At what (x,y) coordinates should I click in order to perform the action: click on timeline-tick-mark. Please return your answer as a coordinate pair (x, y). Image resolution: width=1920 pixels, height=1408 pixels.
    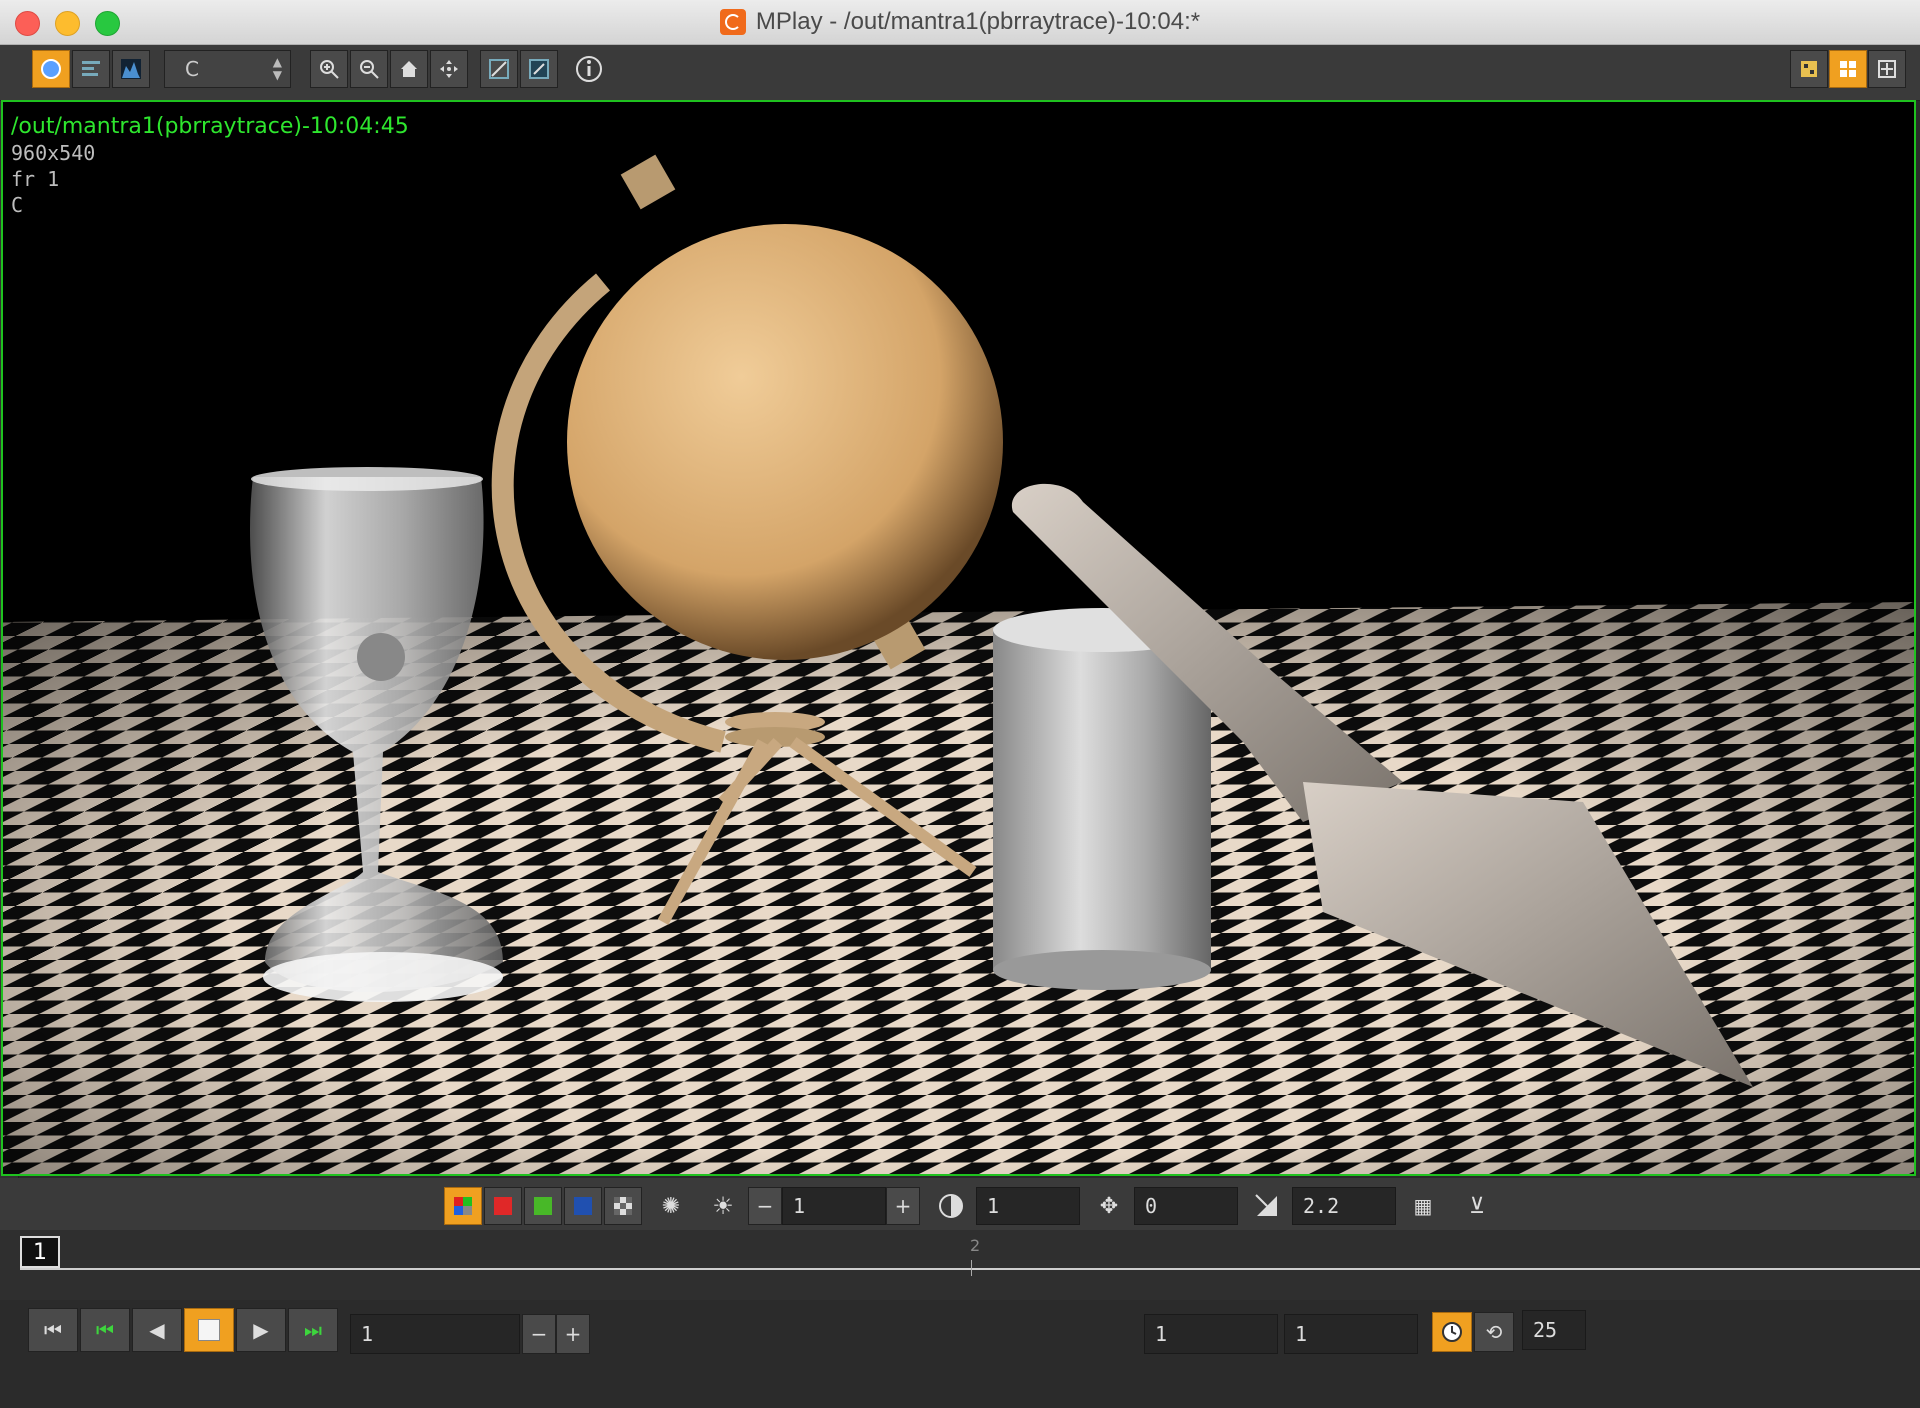
    Looking at the image, I should click on (971, 1268).